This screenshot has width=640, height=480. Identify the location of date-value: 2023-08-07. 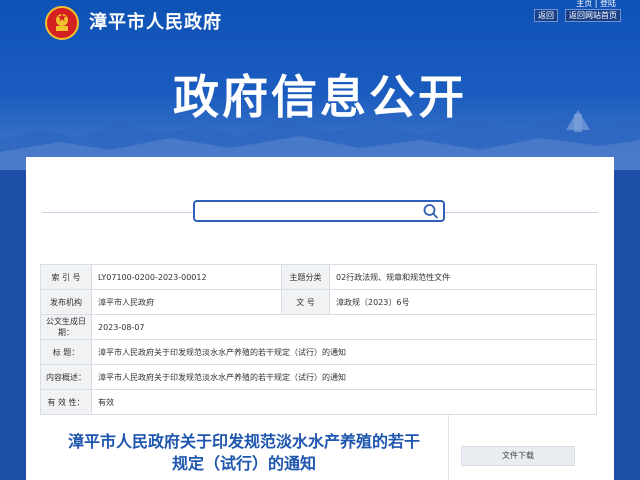
(344, 327).